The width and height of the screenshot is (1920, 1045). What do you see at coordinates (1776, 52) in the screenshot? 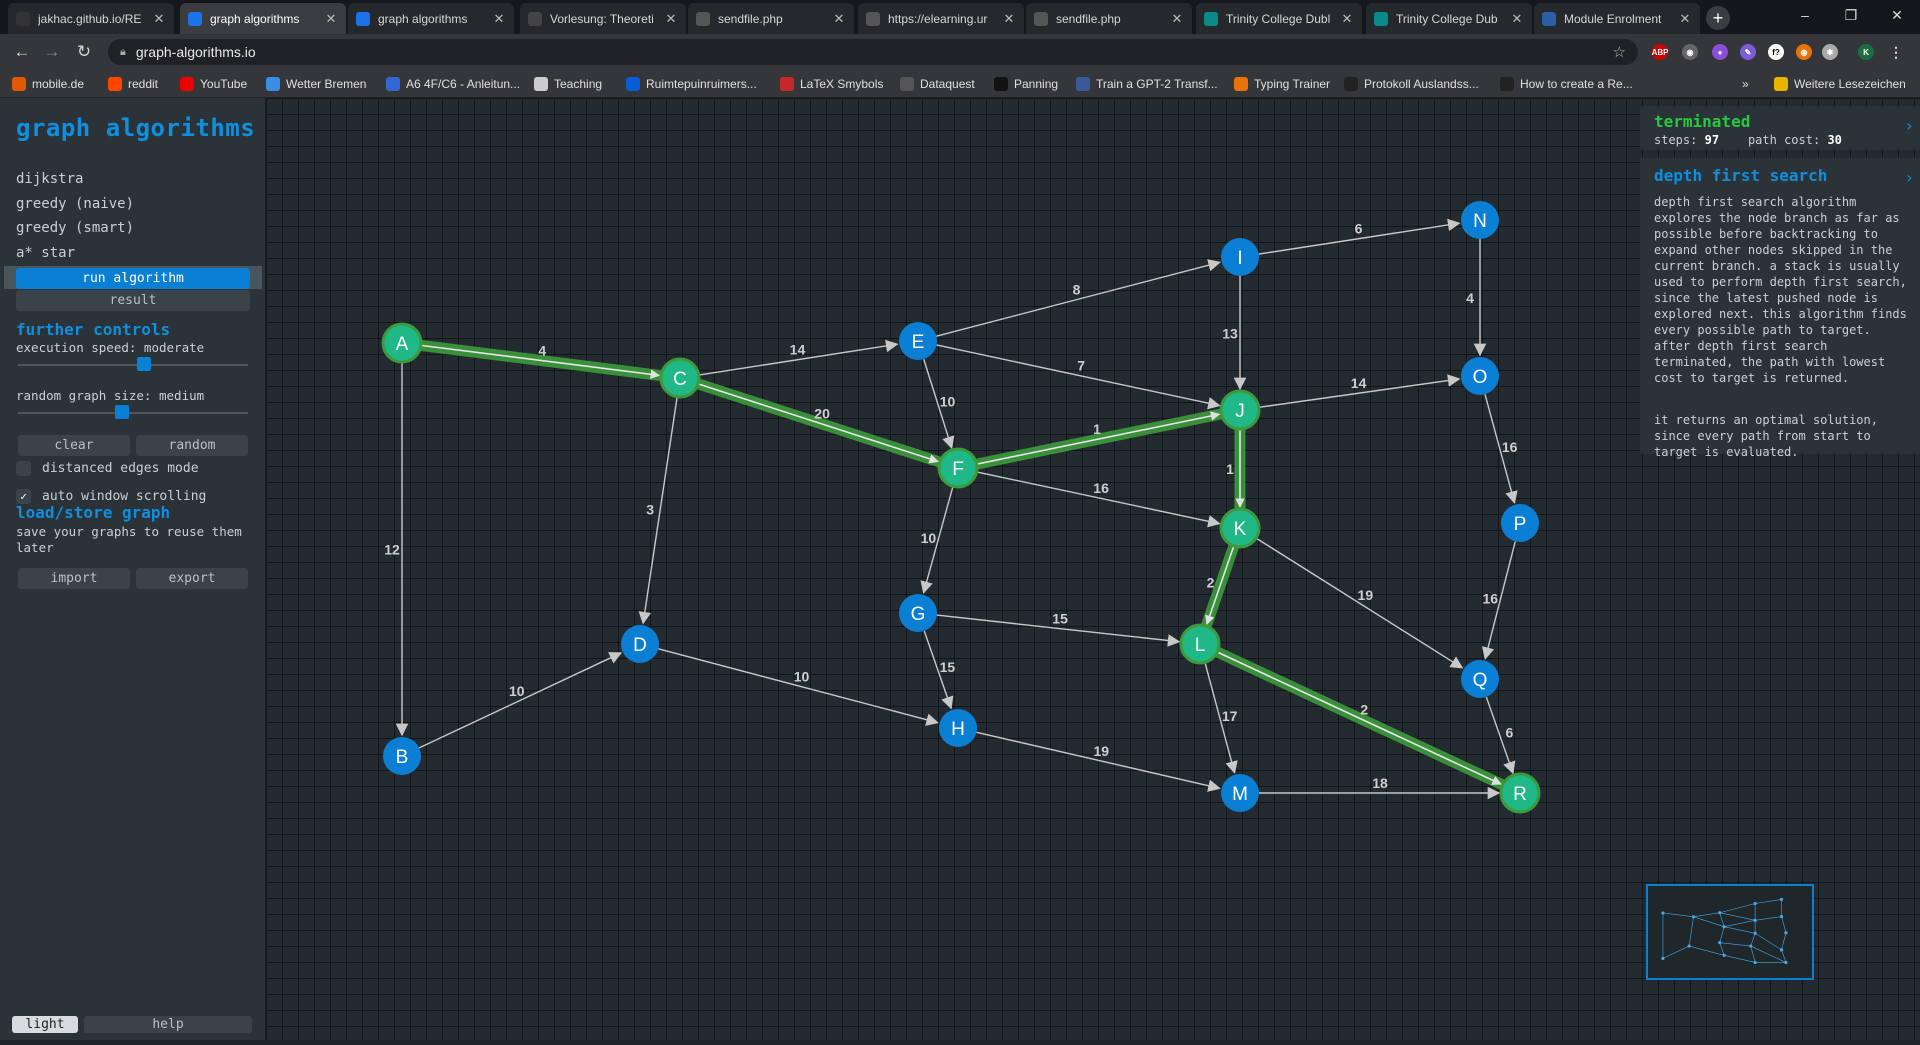
I see `function-extension-icon: f?` at bounding box center [1776, 52].